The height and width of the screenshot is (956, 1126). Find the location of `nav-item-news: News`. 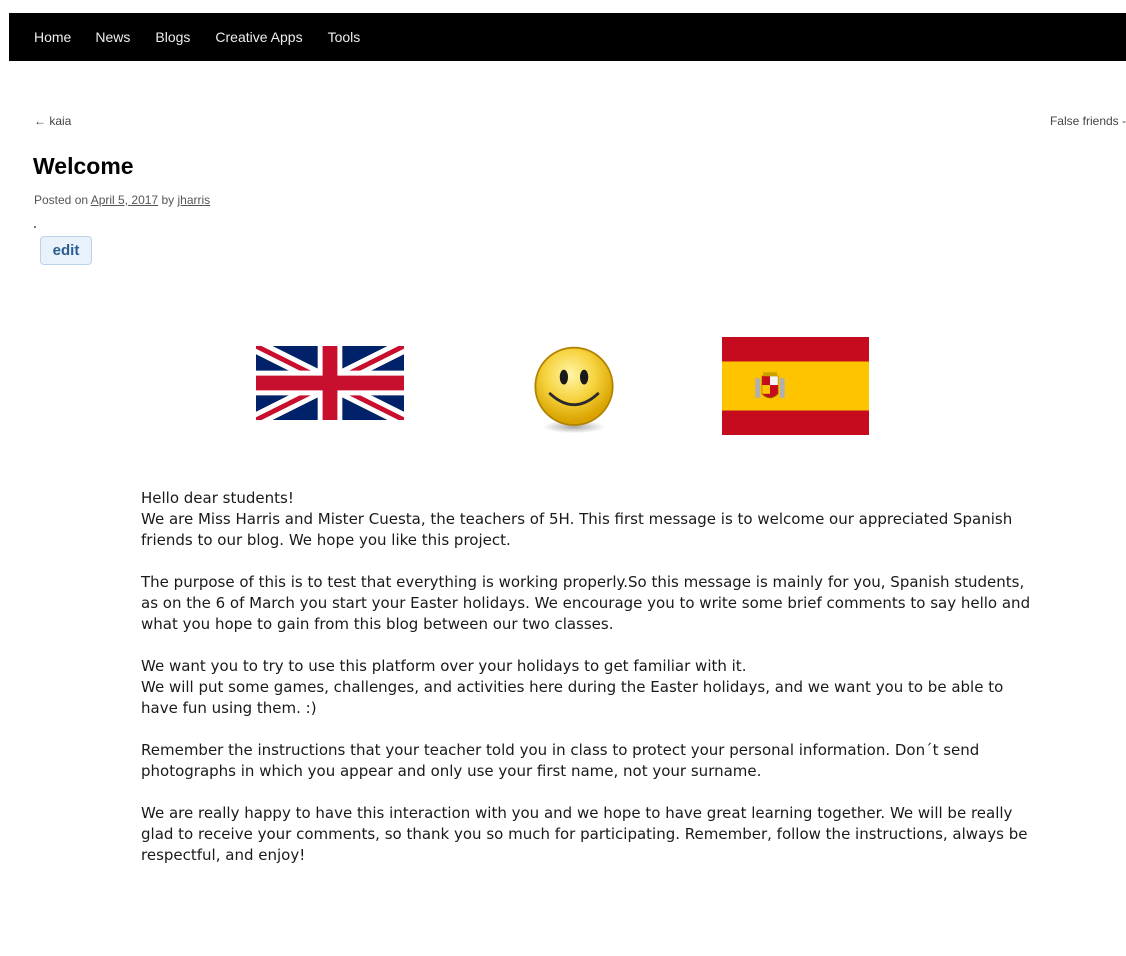

nav-item-news: News is located at coordinates (112, 37).